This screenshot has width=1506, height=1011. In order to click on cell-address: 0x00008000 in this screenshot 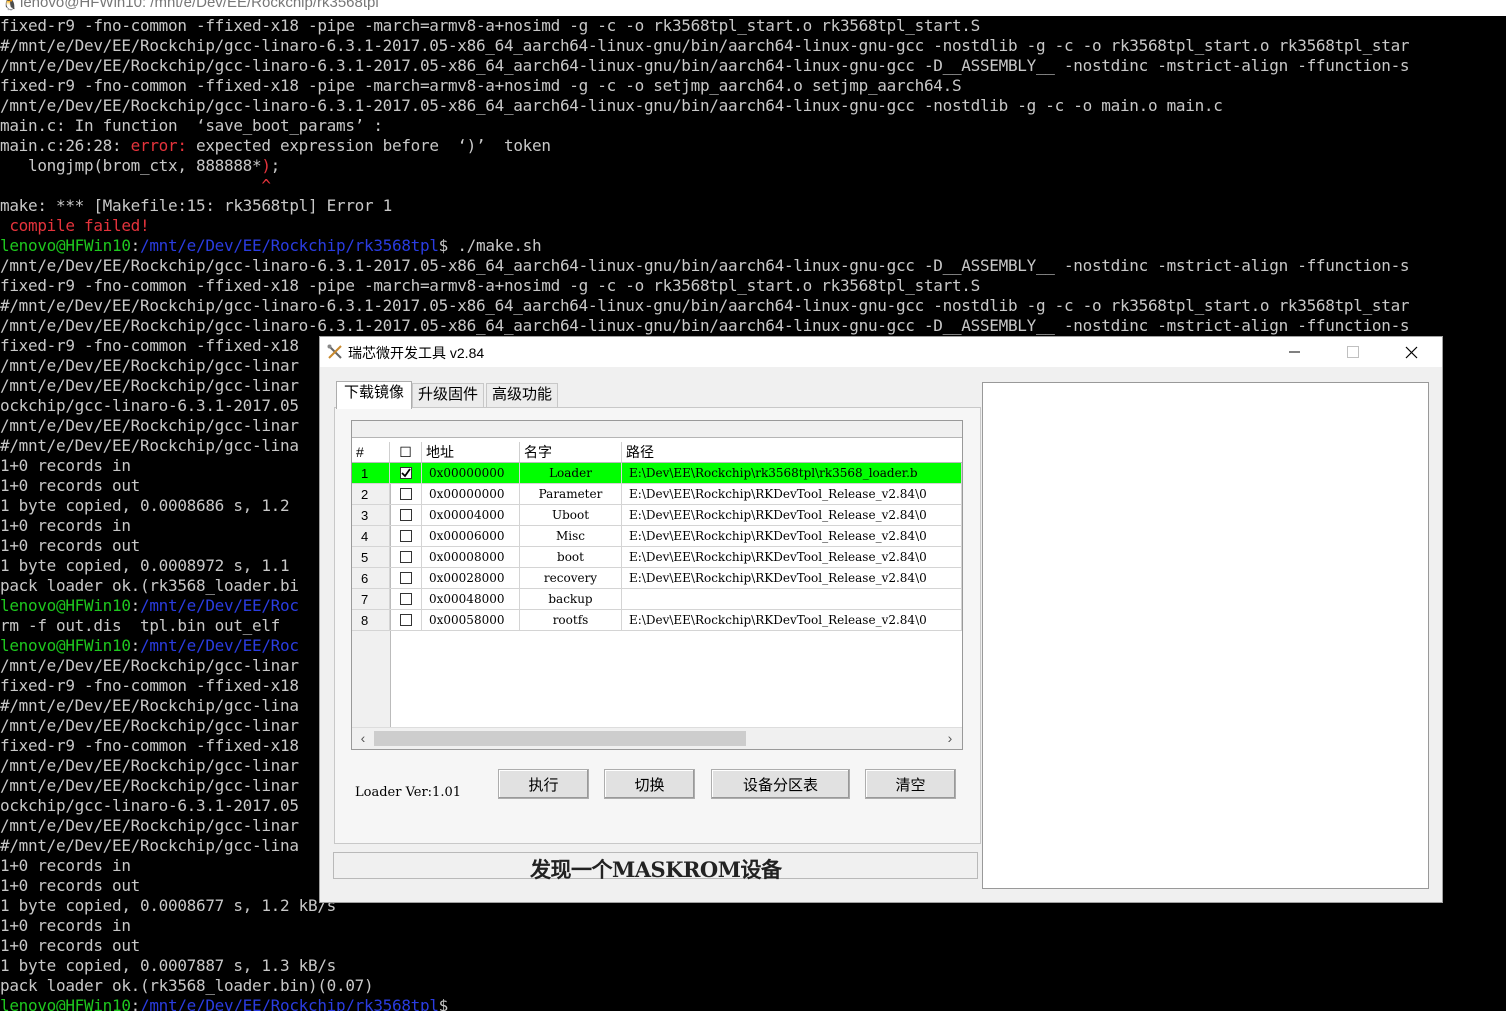, I will do `click(471, 557)`.